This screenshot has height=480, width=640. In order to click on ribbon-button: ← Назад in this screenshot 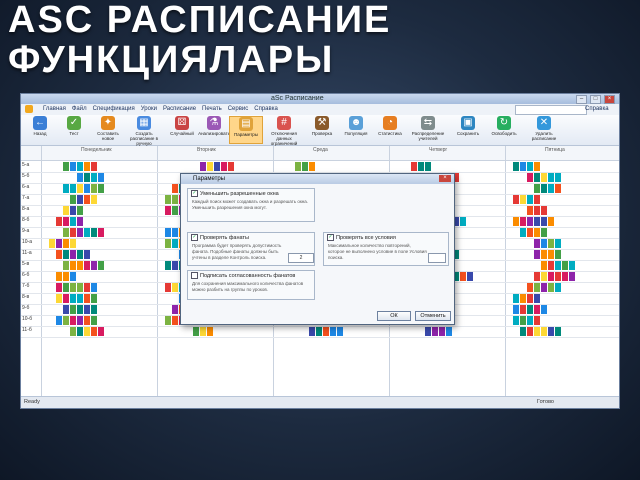, I will do `click(40, 130)`.